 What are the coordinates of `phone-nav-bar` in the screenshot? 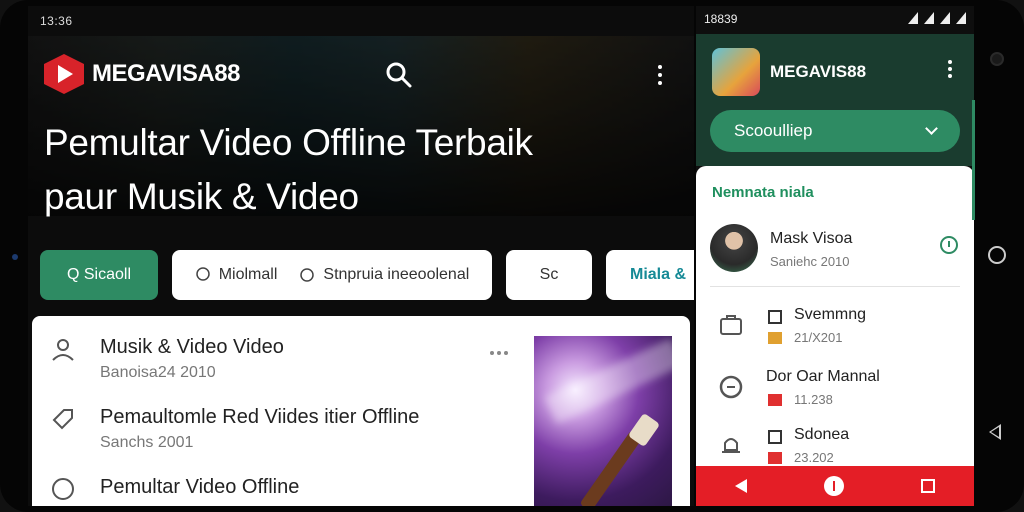 It's located at (835, 486).